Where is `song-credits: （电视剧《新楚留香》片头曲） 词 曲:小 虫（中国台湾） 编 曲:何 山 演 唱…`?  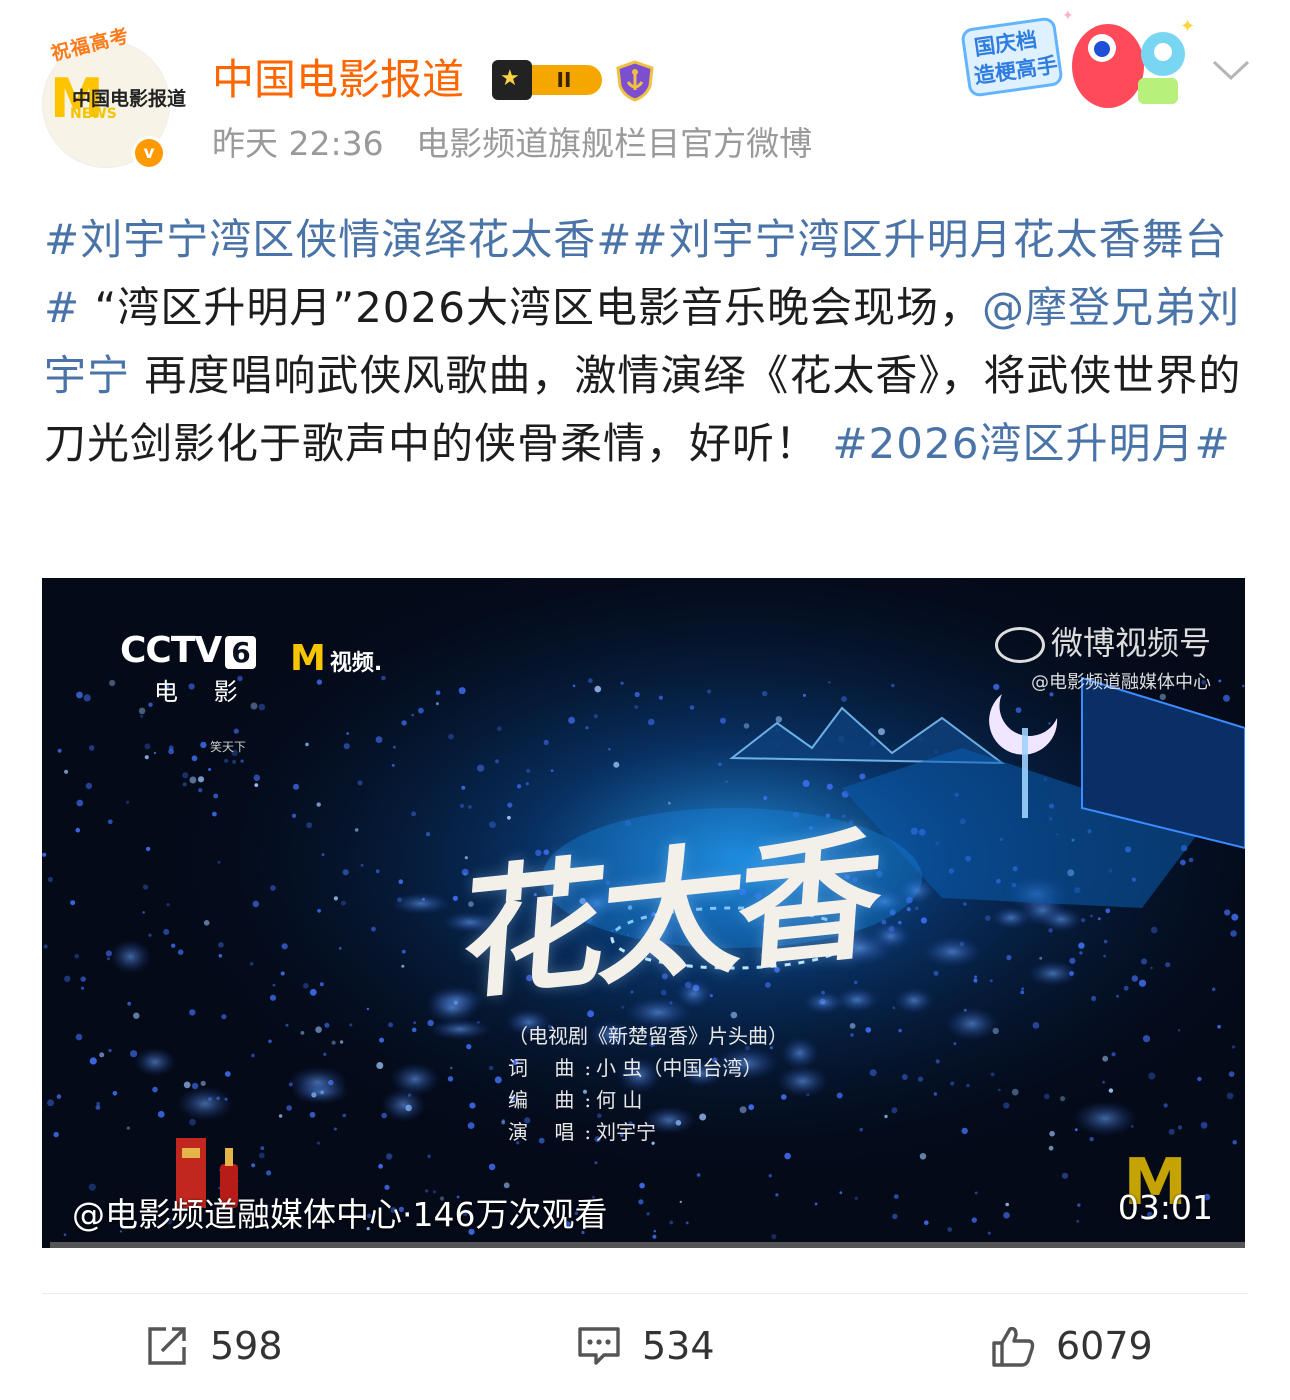 song-credits: （电视剧《新楚留香》片头曲） 词 曲:小 虫（中国台湾） 编 曲:何 山 演 唱… is located at coordinates (648, 1084).